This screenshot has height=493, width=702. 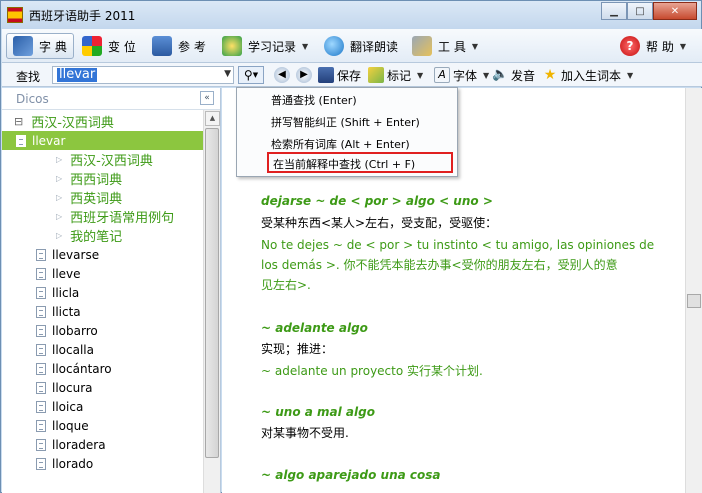 What do you see at coordinates (76, 254) in the screenshot?
I see `word-label: llevarse` at bounding box center [76, 254].